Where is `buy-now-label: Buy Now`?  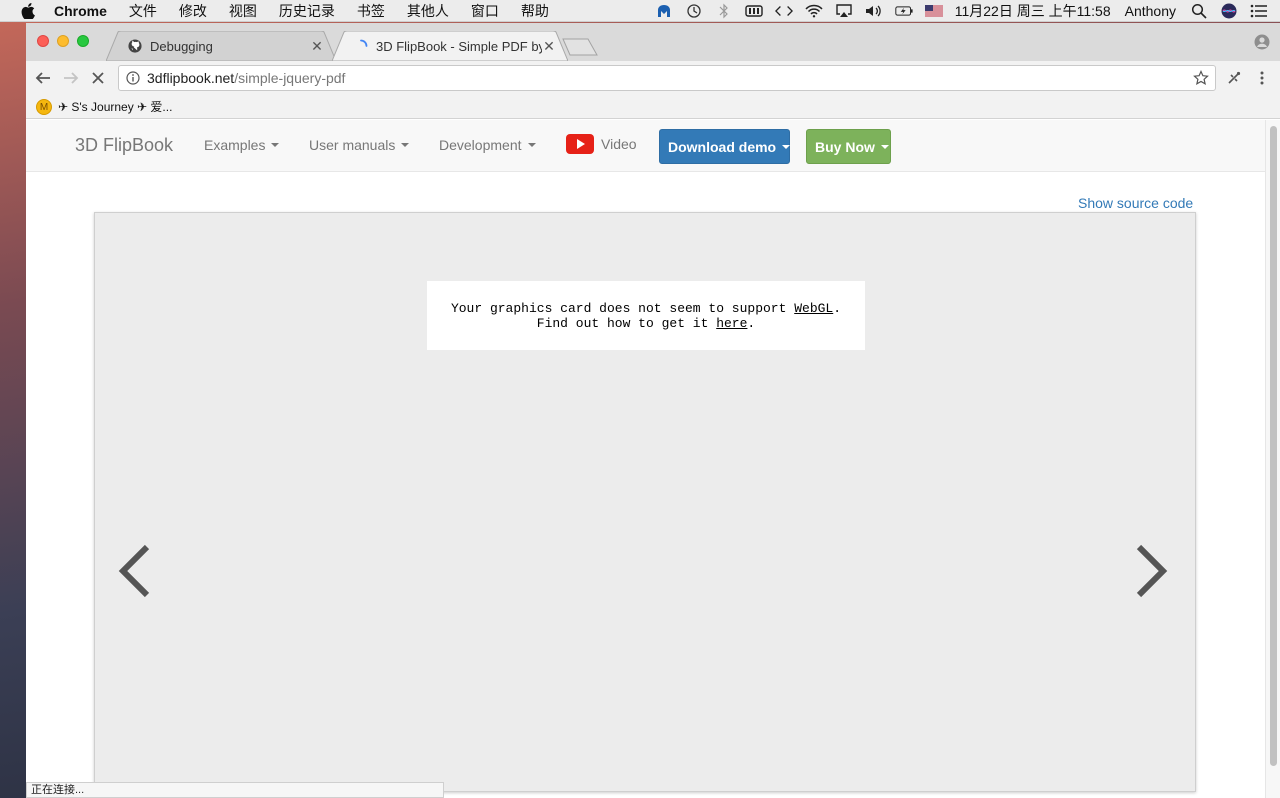
buy-now-label: Buy Now is located at coordinates (845, 146).